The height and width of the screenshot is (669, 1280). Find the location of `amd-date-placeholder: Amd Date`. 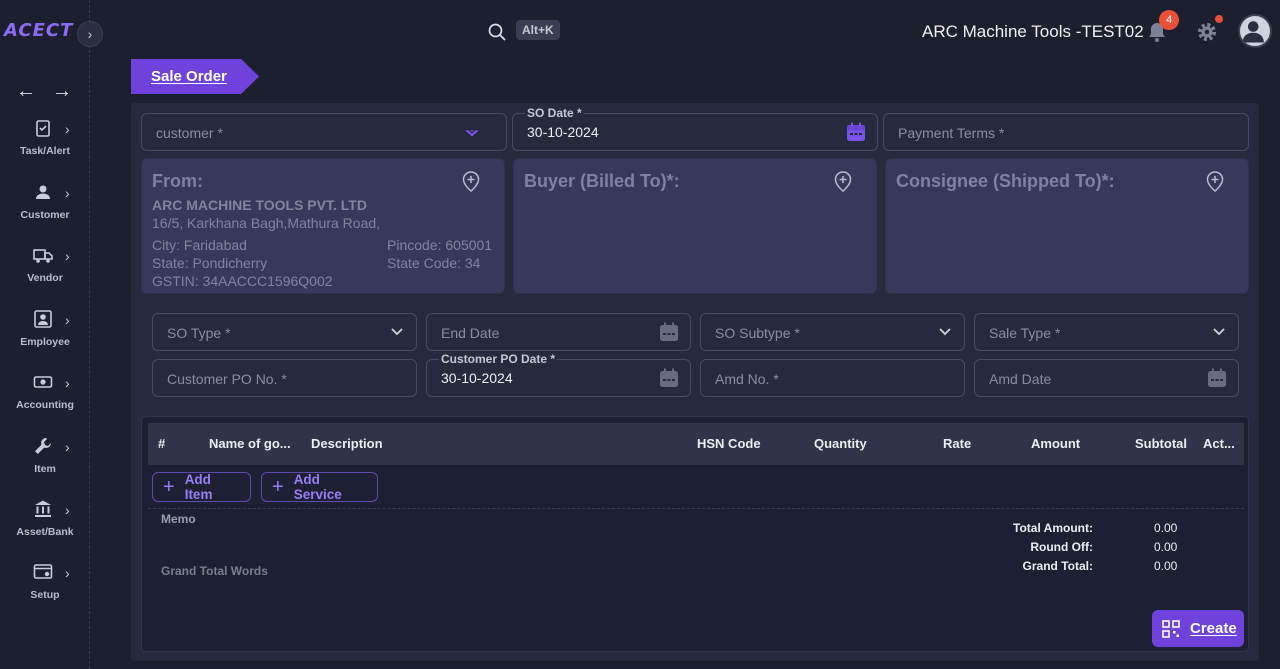

amd-date-placeholder: Amd Date is located at coordinates (1020, 379).